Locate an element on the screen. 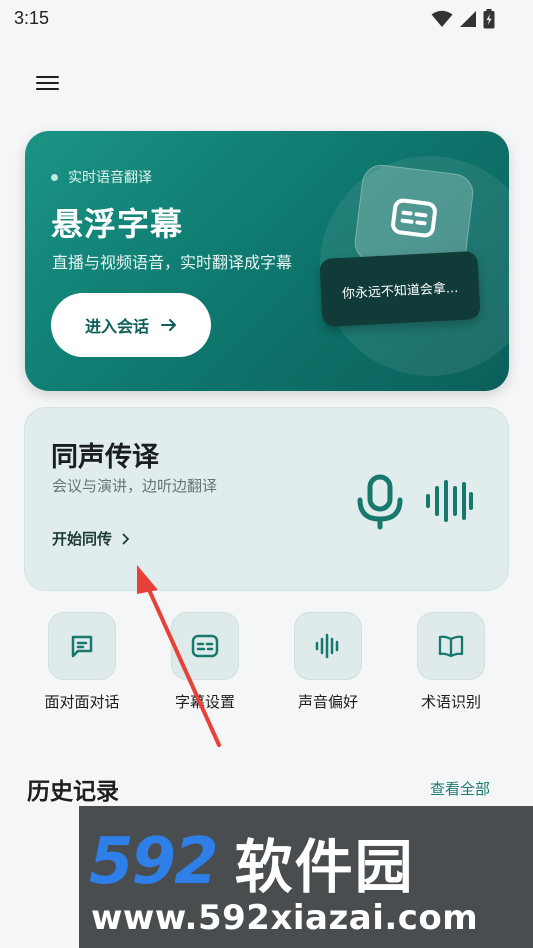  watermark-logo: 592 软件园 www.592xiazai.com is located at coordinates (306, 877).